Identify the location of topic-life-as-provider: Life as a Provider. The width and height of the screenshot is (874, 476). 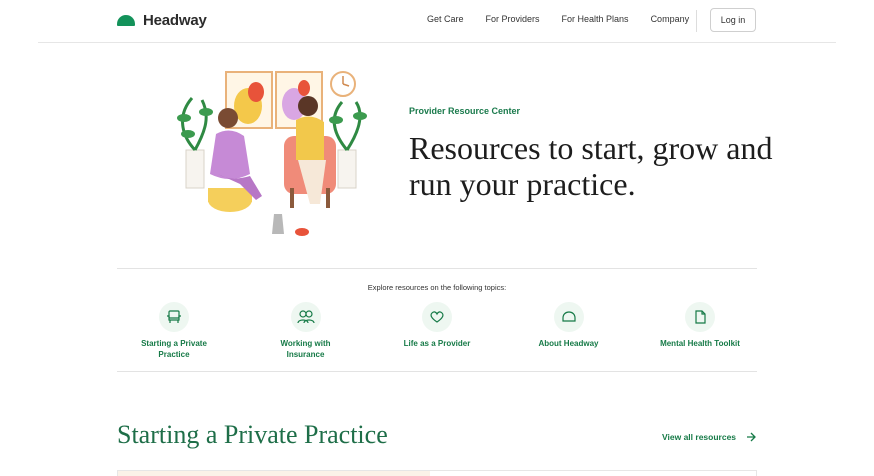
(437, 331).